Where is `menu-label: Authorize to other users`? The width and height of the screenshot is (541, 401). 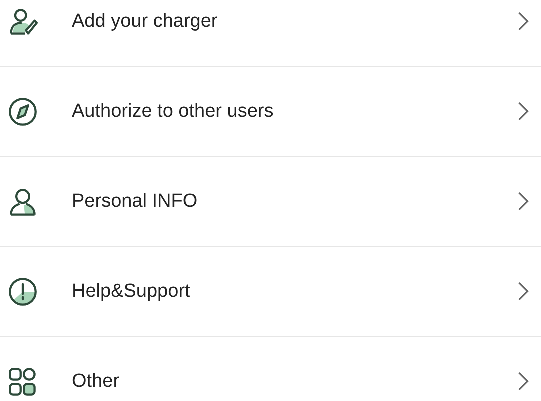 menu-label: Authorize to other users is located at coordinates (173, 111).